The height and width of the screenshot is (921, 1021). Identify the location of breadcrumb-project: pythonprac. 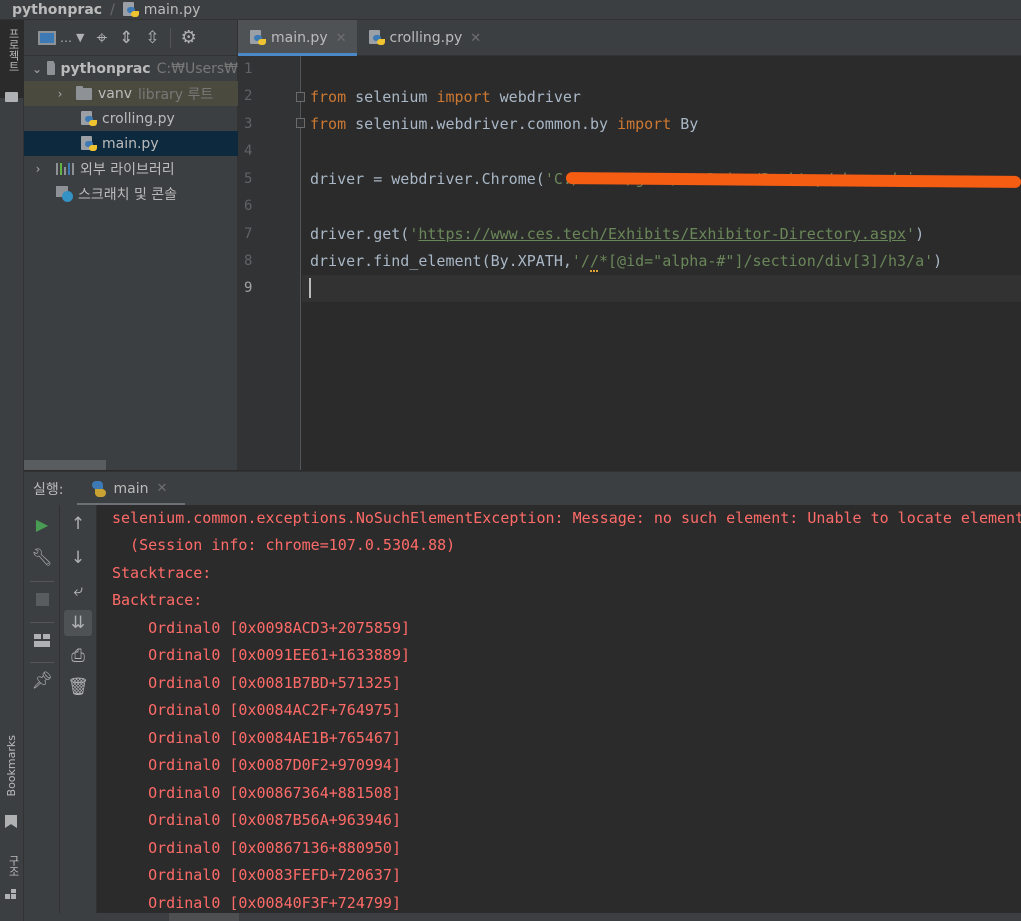
(57, 10).